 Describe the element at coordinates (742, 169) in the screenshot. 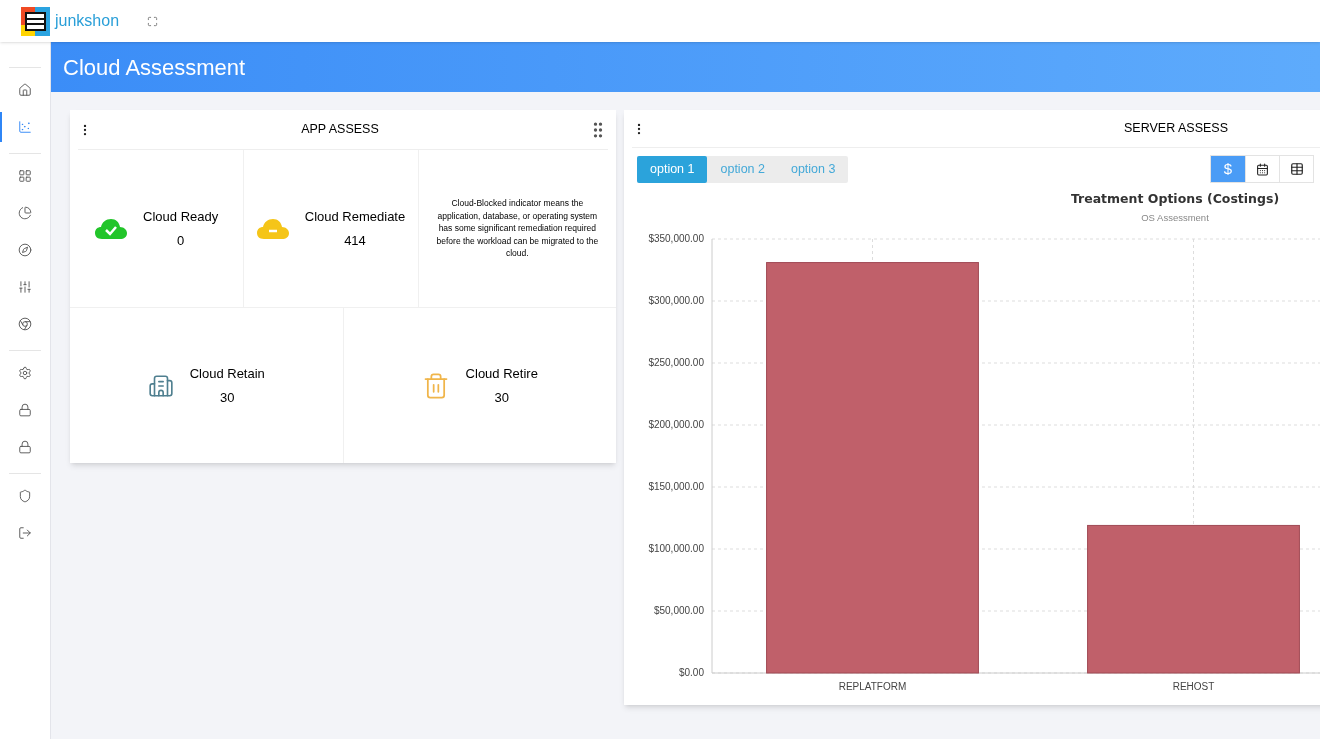

I see `option-tab: option 2` at that location.